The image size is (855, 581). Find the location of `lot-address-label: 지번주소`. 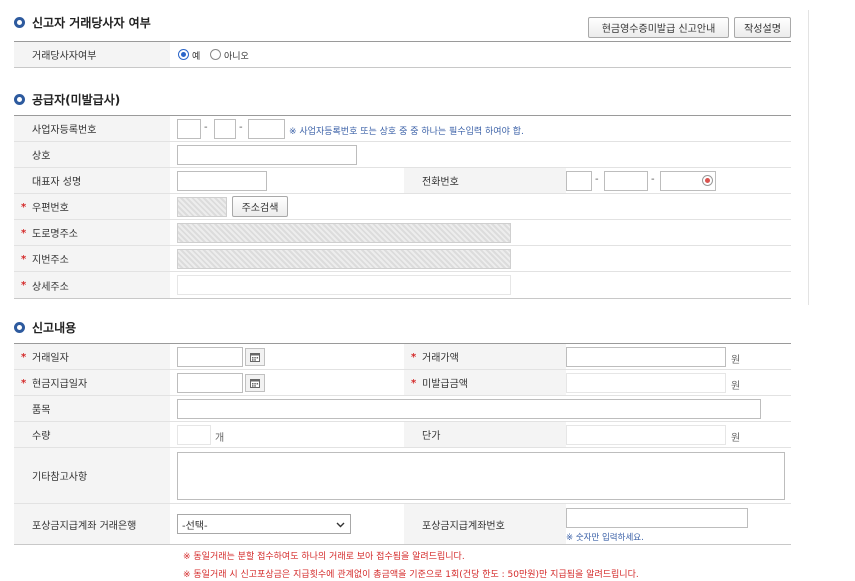

lot-address-label: 지번주소 is located at coordinates (92, 258).